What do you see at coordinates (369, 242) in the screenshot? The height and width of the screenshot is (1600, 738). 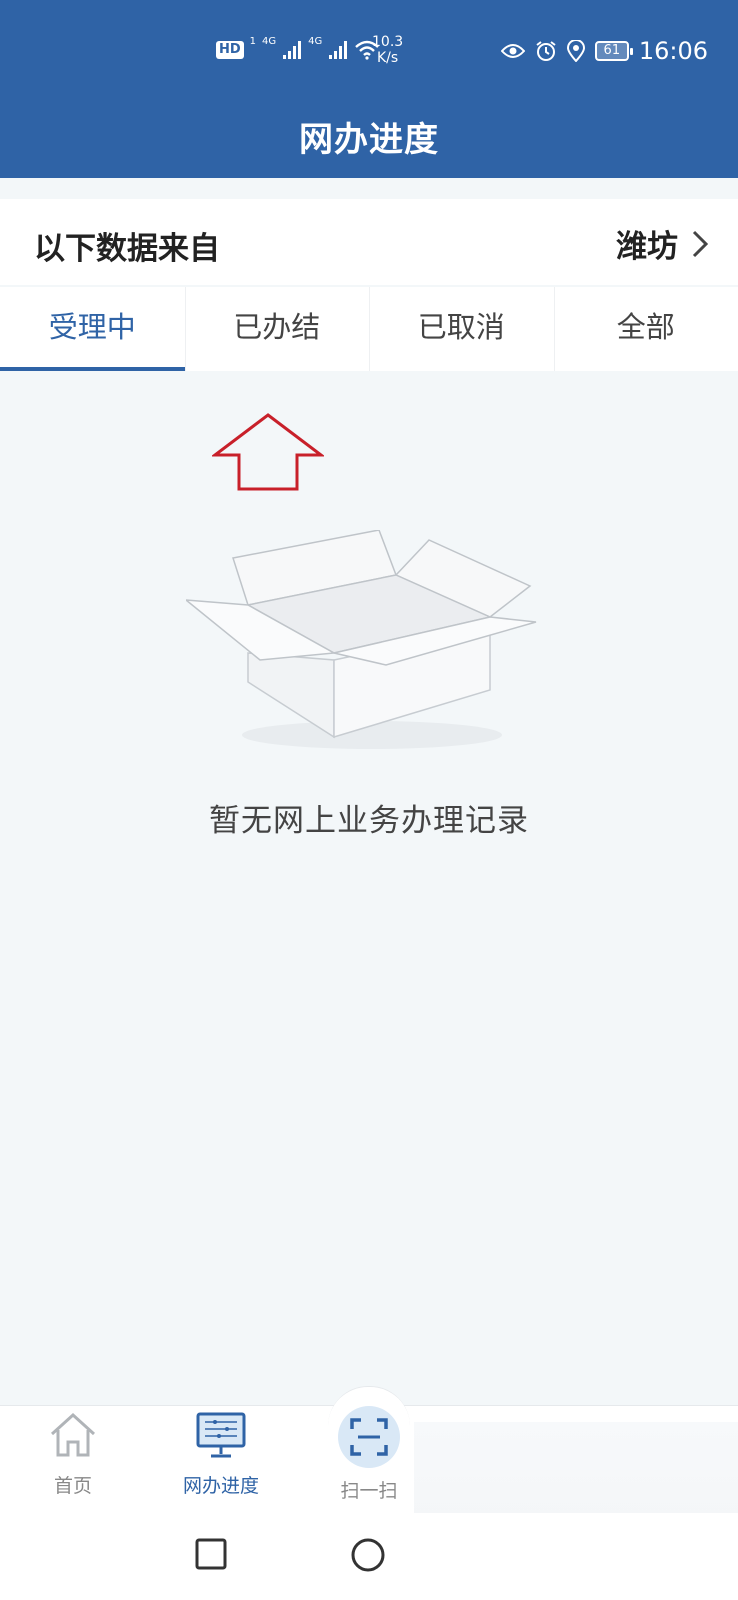 I see `data-source-row: 以下数据来自 潍坊` at bounding box center [369, 242].